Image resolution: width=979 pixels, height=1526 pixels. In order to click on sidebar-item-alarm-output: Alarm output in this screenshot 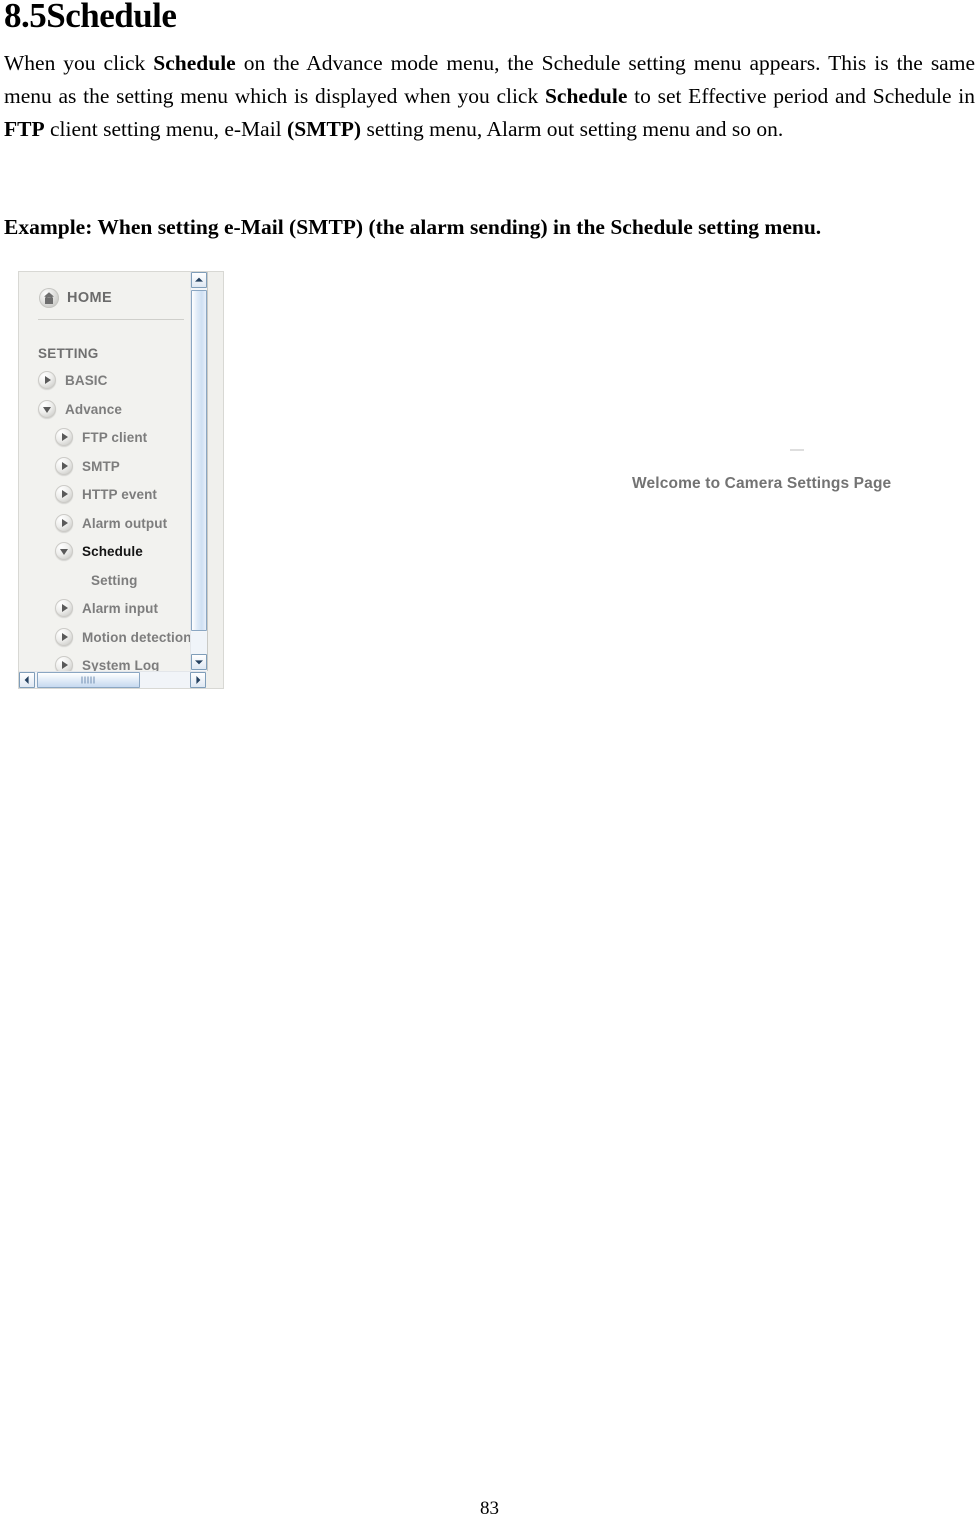, I will do `click(111, 523)`.